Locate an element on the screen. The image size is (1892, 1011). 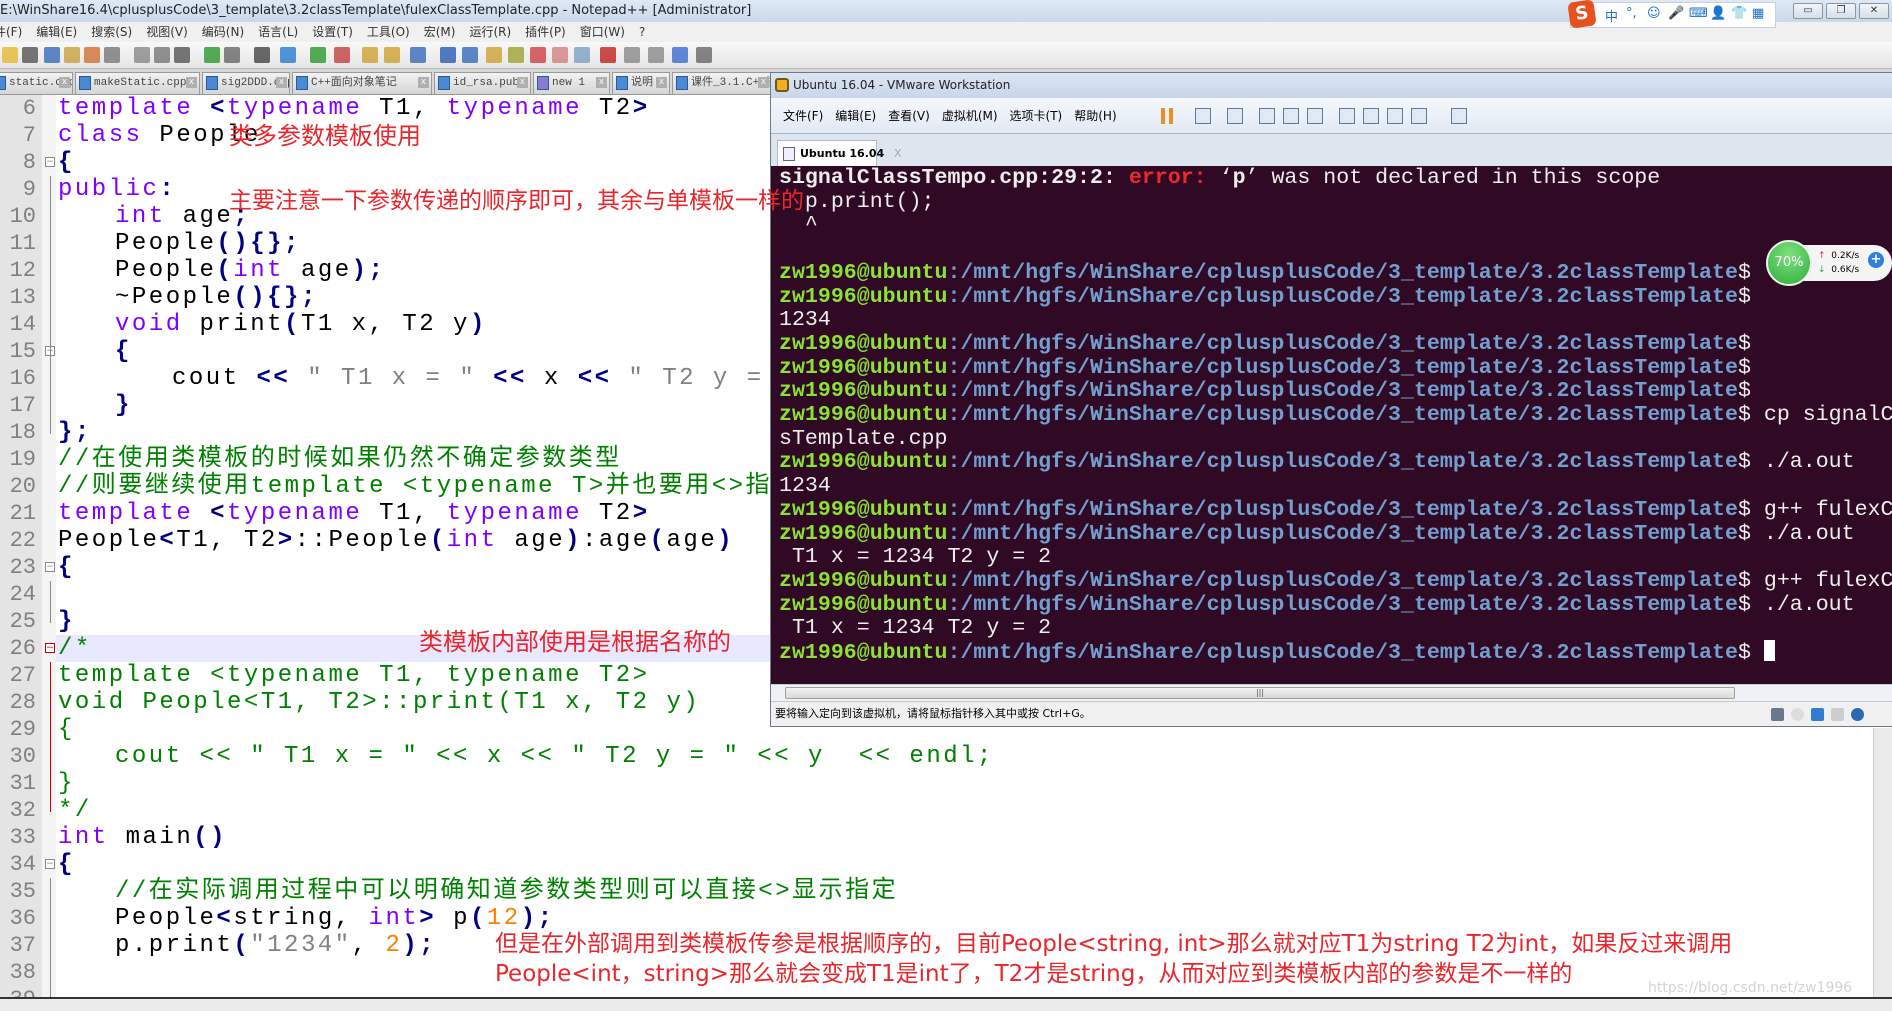
menu-item: 视图(V) is located at coordinates (167, 32).